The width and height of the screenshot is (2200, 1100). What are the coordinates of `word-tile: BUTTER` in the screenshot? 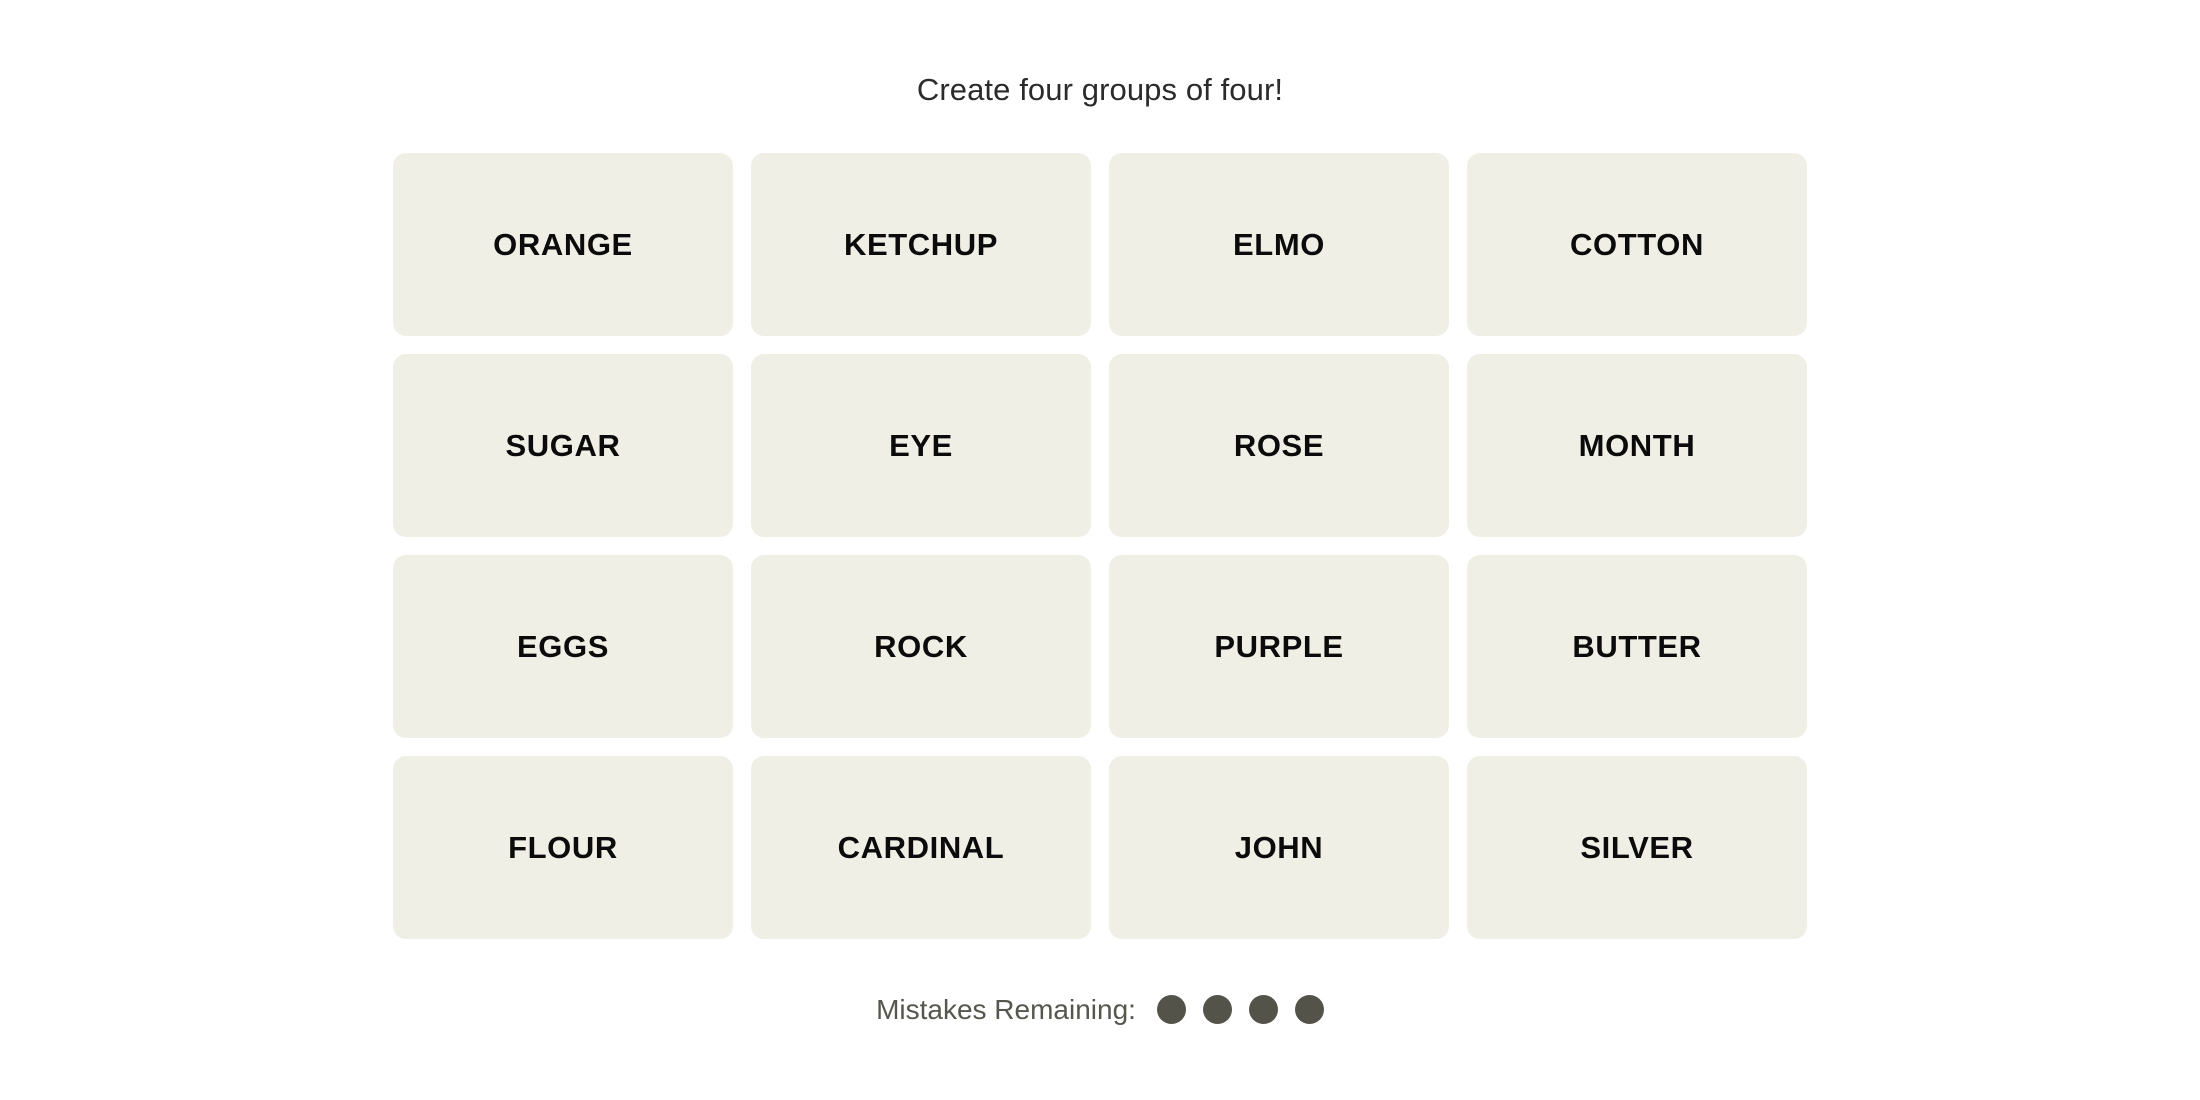 It's located at (1637, 646).